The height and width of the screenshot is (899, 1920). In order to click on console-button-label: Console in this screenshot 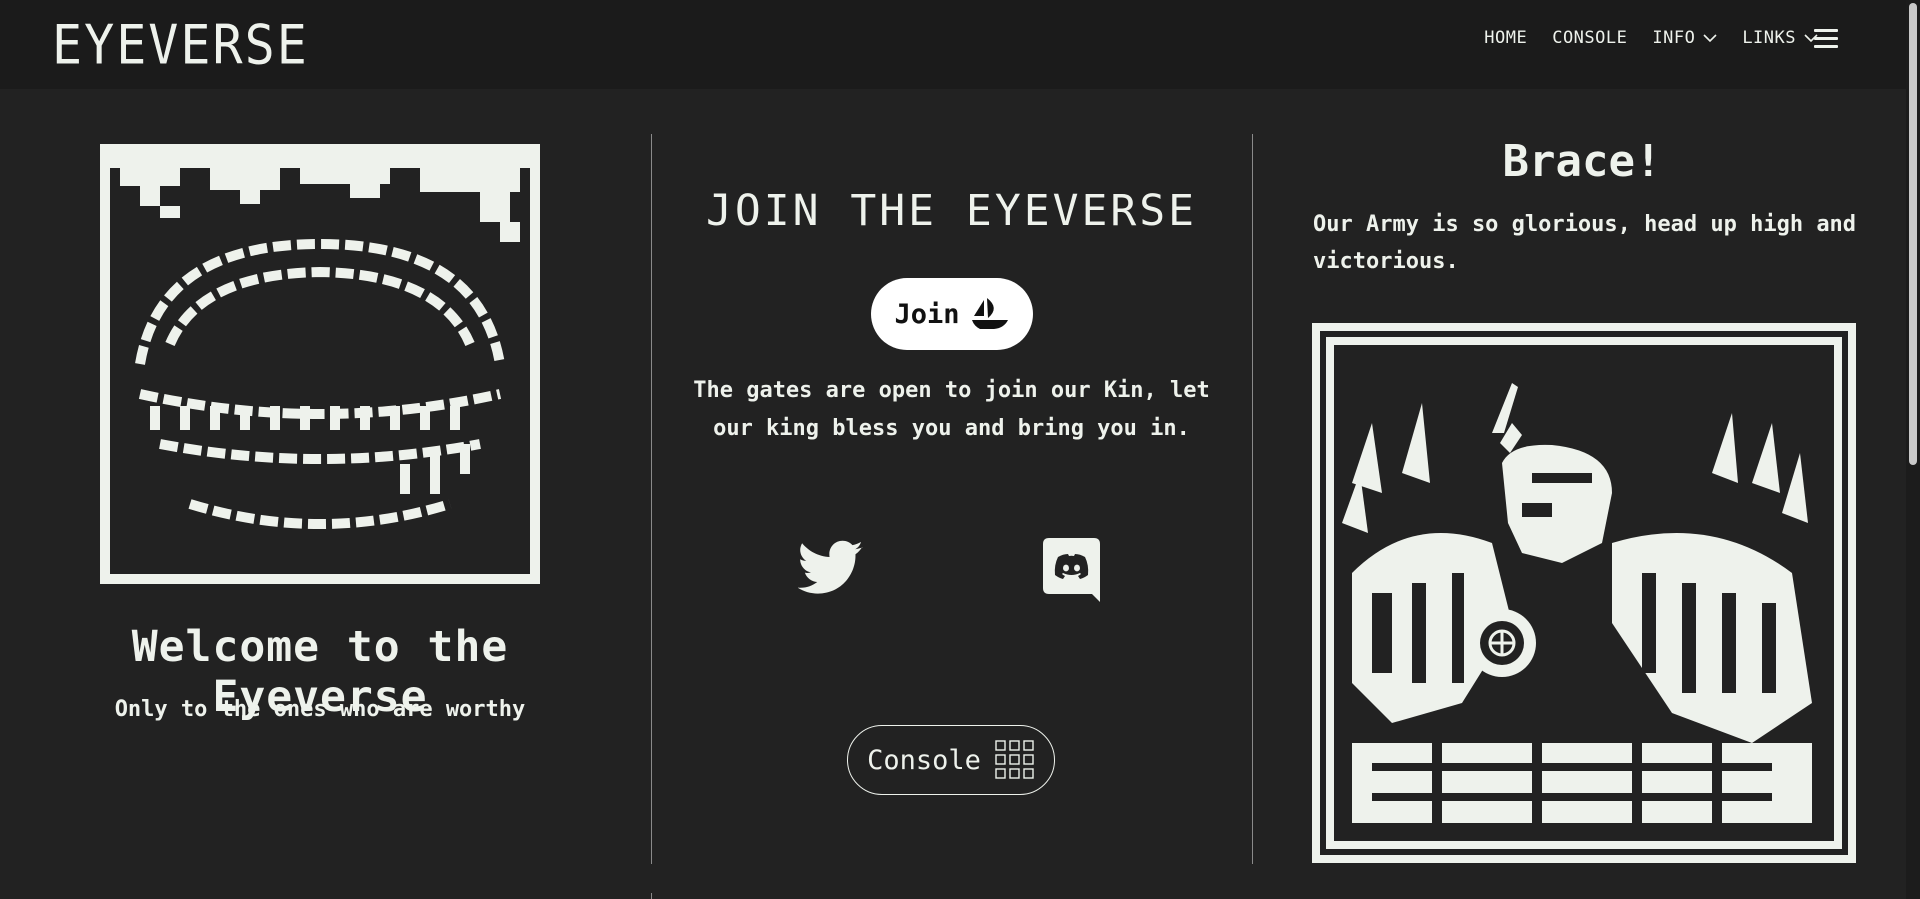, I will do `click(924, 760)`.